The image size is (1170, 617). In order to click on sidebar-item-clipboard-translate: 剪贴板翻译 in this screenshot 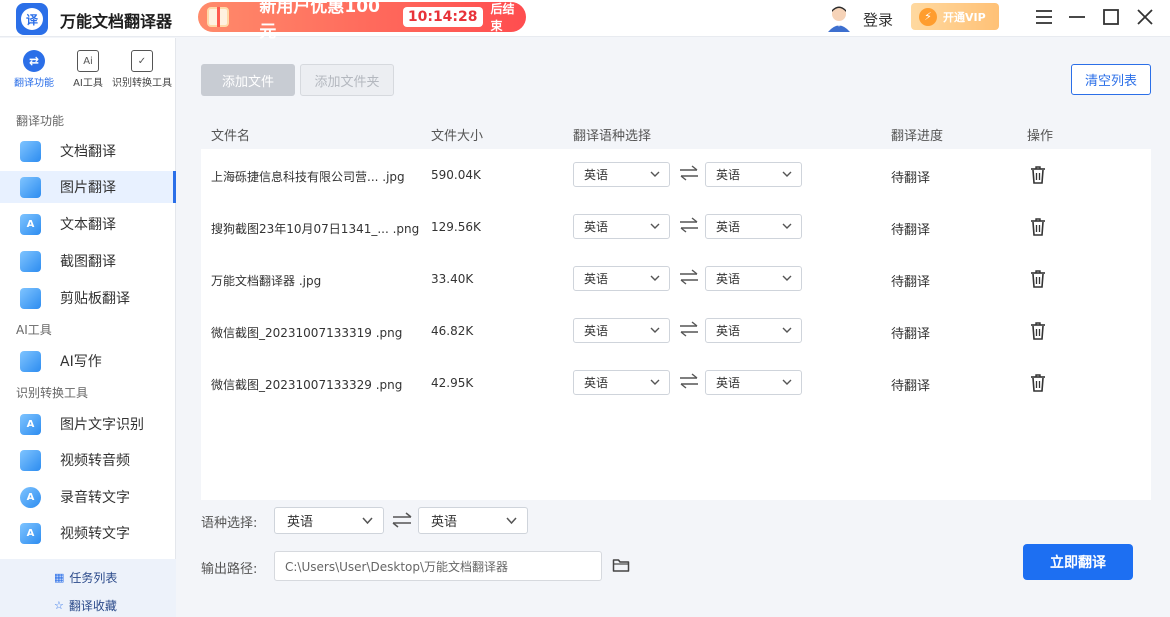, I will do `click(88, 298)`.